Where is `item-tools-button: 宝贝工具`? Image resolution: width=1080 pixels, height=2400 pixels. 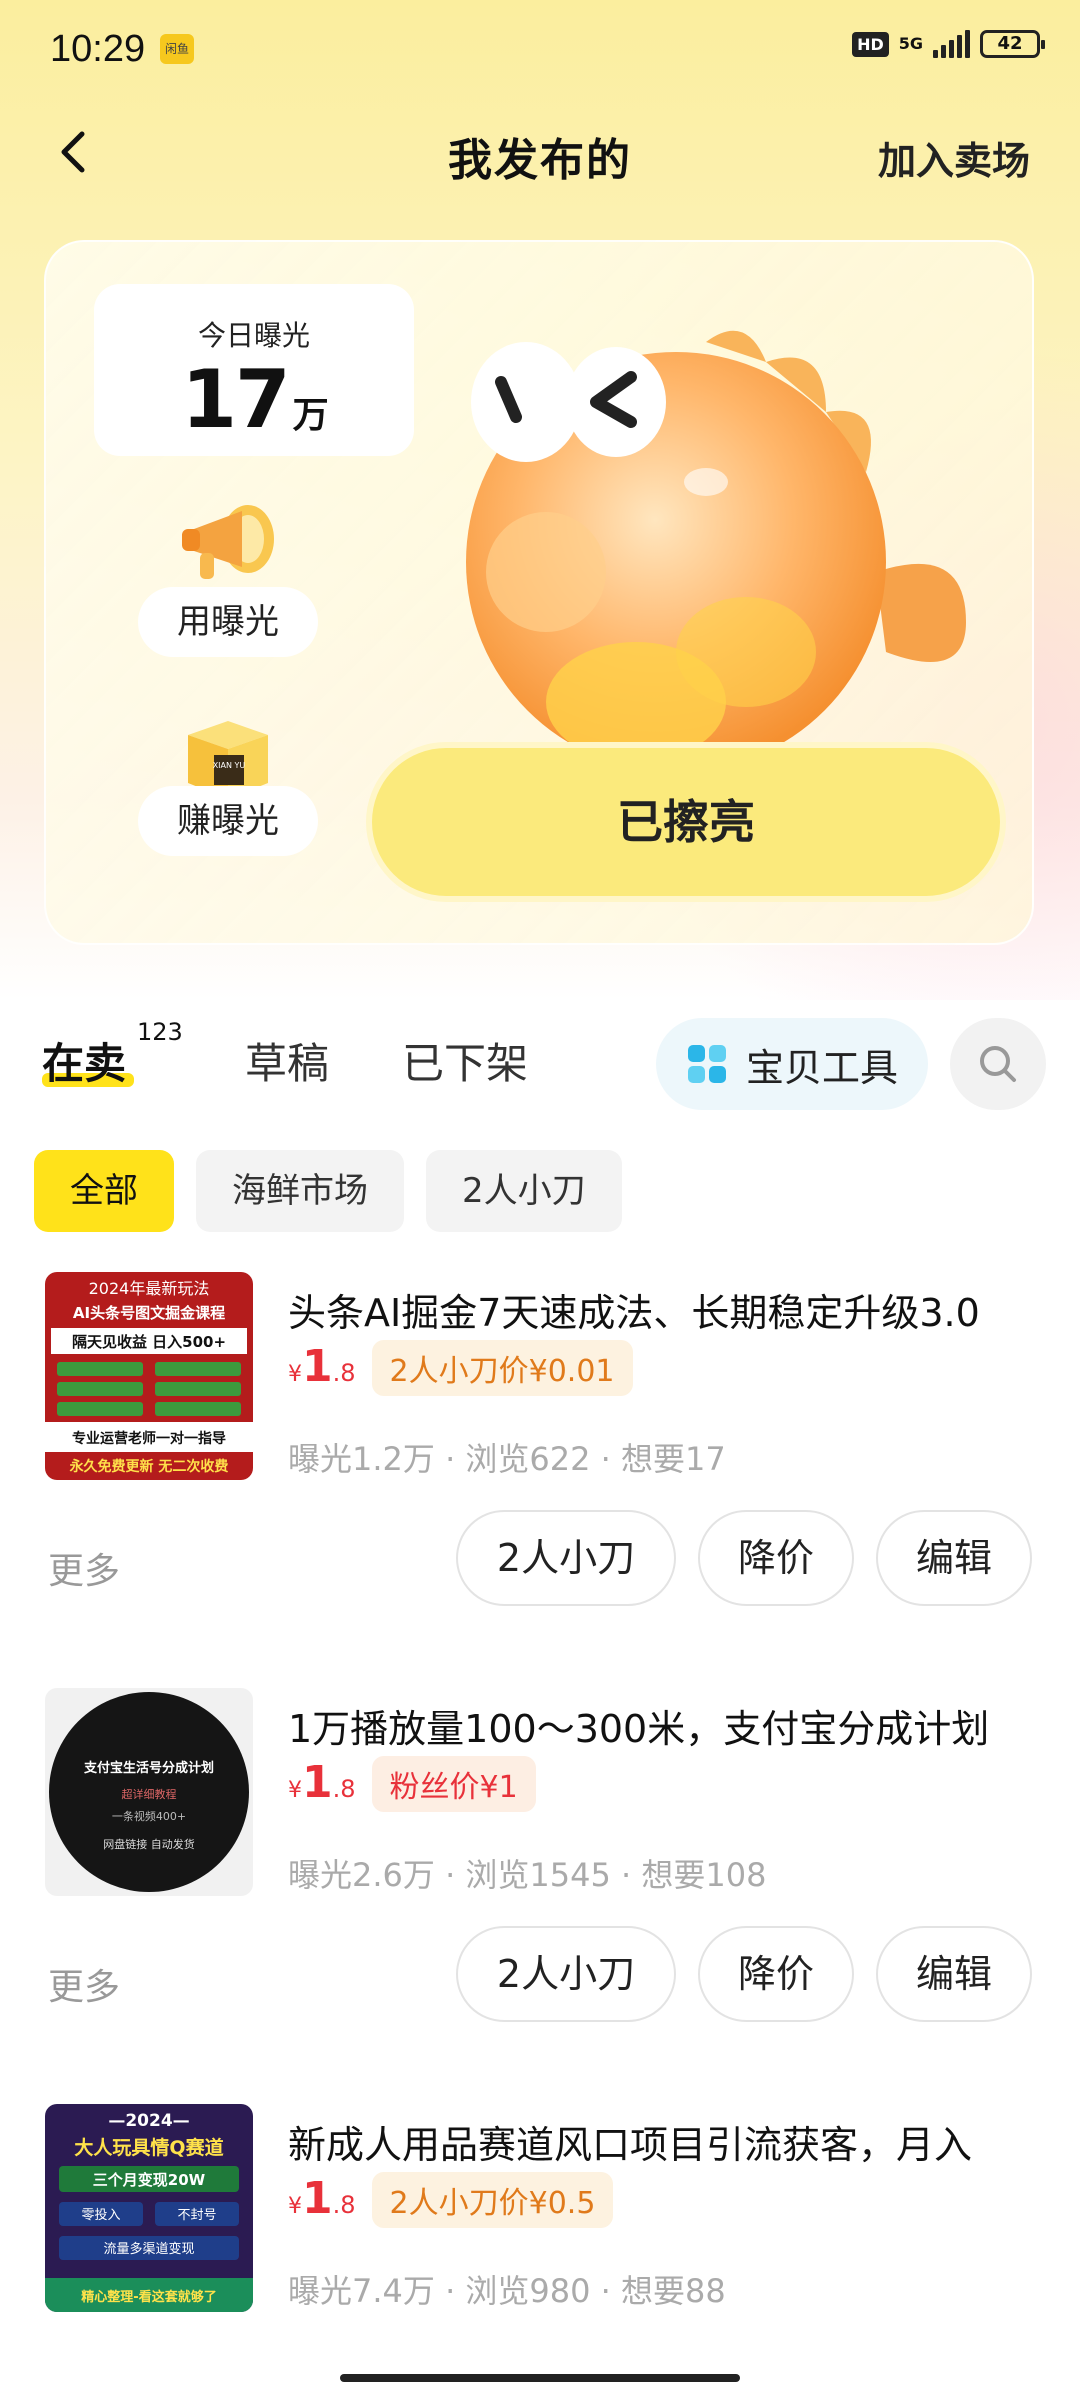 item-tools-button: 宝贝工具 is located at coordinates (792, 1064).